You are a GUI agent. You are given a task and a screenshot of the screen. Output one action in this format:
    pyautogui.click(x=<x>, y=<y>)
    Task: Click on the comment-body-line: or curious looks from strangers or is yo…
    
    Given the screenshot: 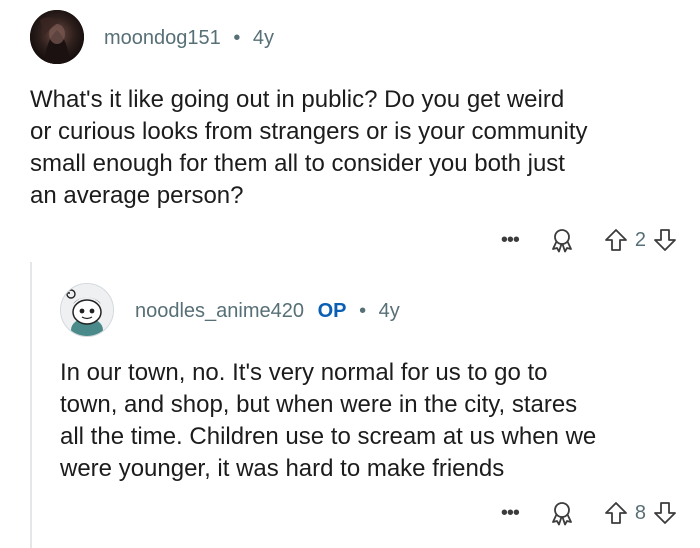 What is the action you would take?
    pyautogui.click(x=309, y=131)
    